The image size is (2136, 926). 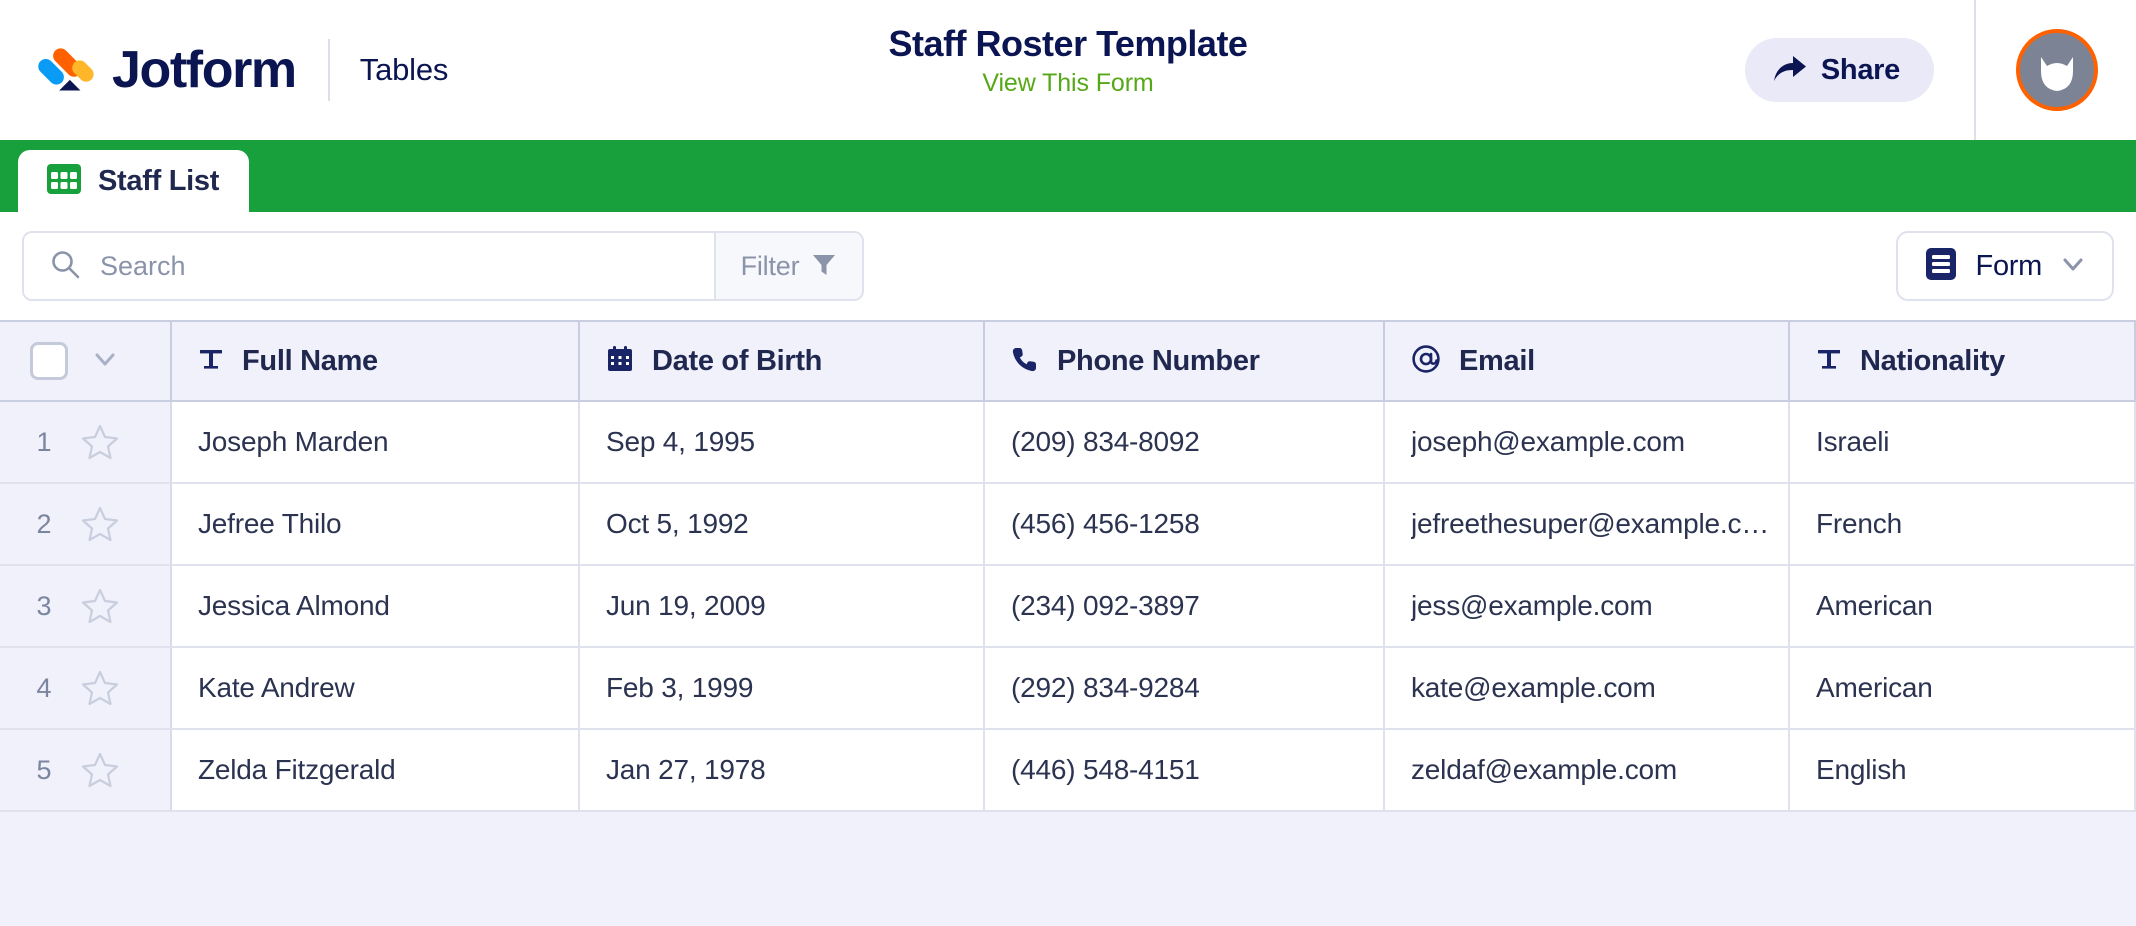 I want to click on form-view-button: Form, so click(x=2004, y=266).